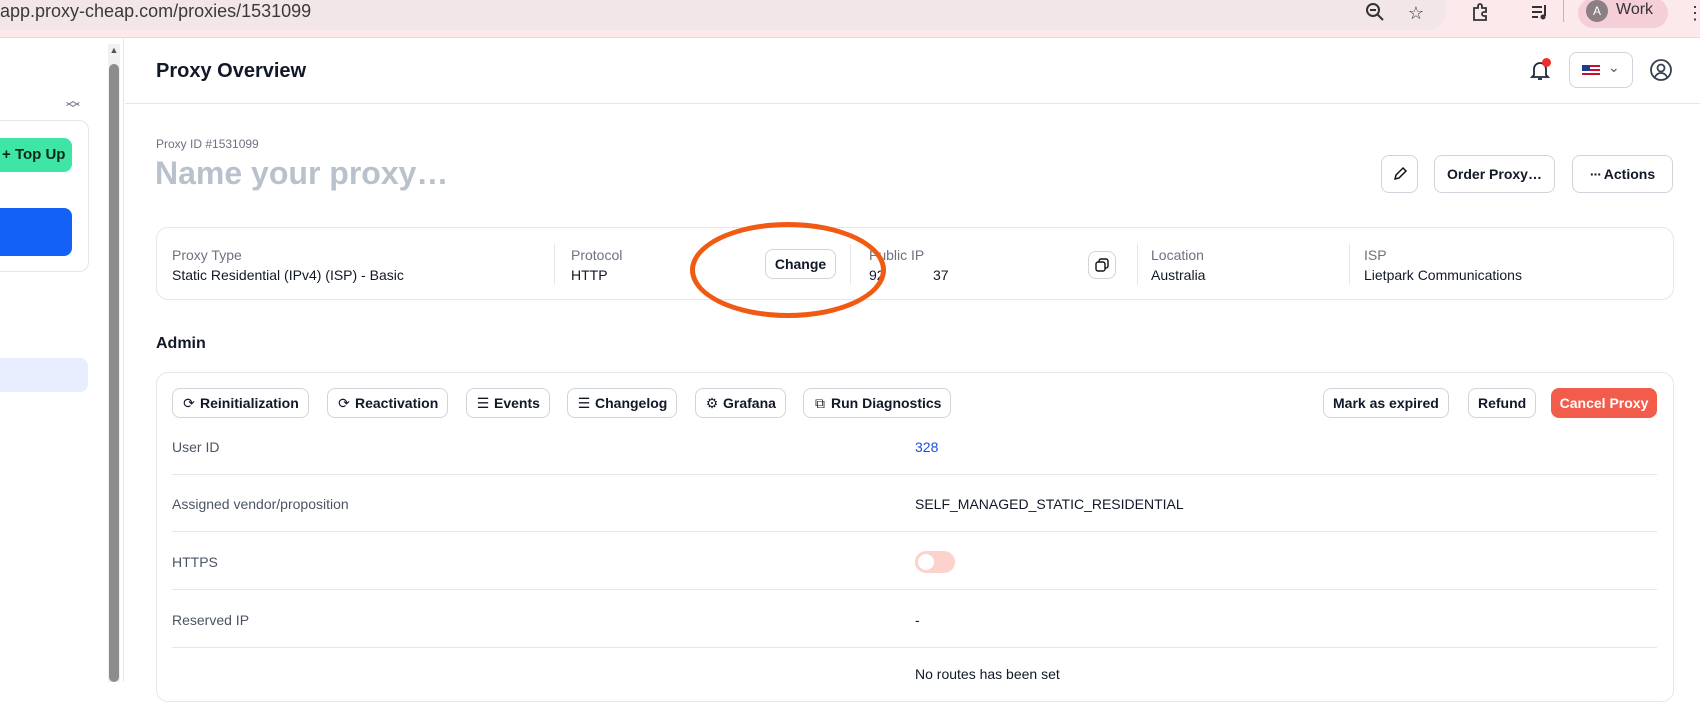 The height and width of the screenshot is (702, 1700). What do you see at coordinates (1591, 71) in the screenshot?
I see `flag-us-icon` at bounding box center [1591, 71].